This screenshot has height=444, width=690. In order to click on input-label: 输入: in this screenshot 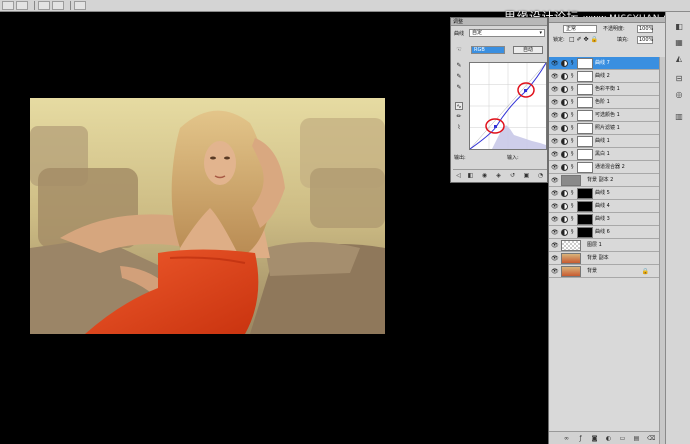, I will do `click(513, 158)`.